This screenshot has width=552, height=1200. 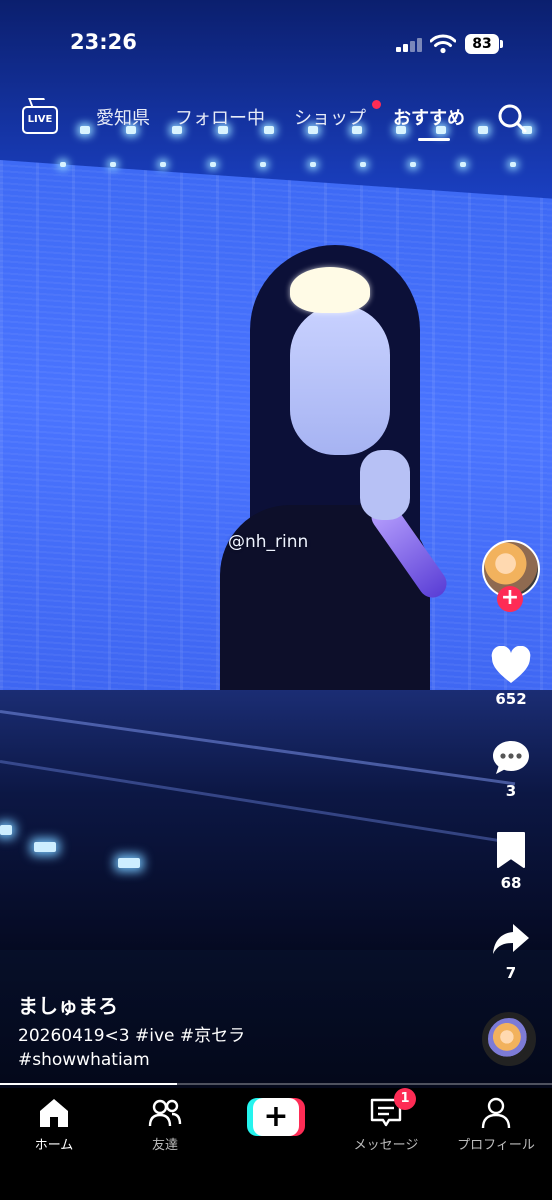 I want to click on create-plus-icon: +, so click(x=276, y=1117).